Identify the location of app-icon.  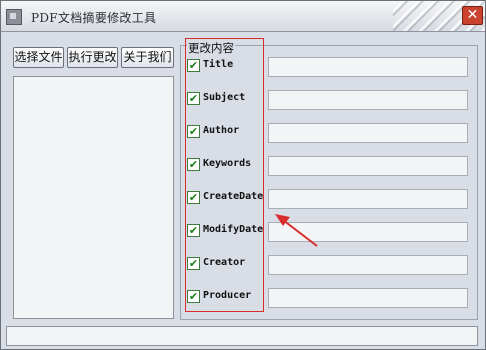
(14, 17).